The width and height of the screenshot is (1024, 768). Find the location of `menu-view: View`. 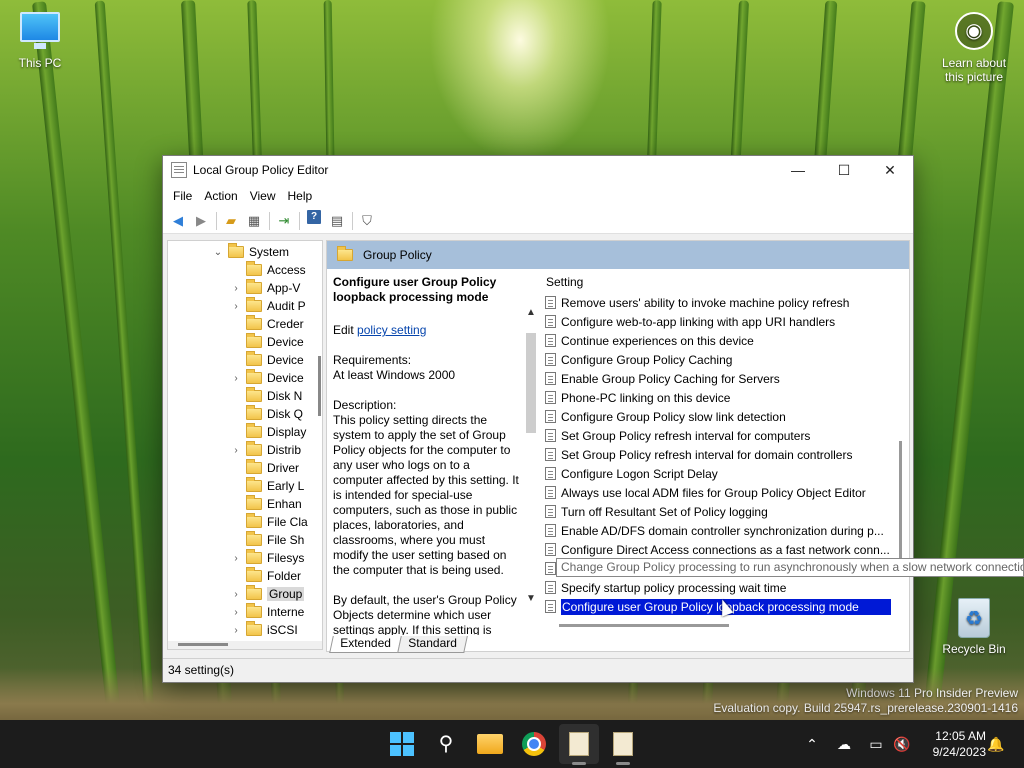

menu-view: View is located at coordinates (263, 196).